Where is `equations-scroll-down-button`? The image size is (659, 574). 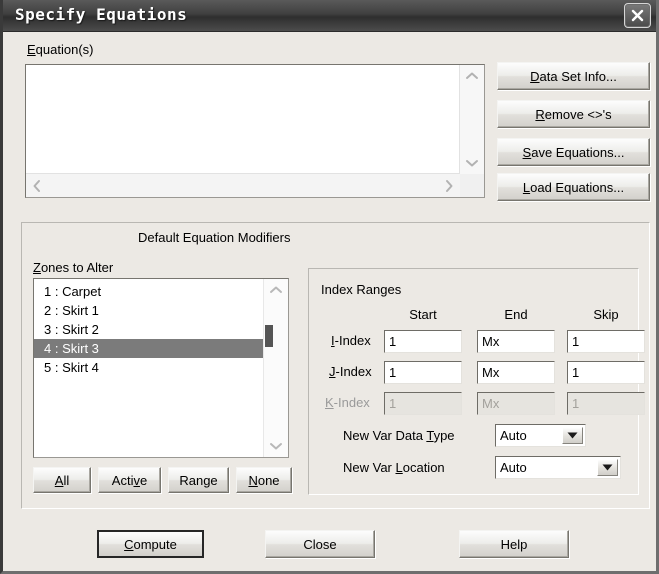
equations-scroll-down-button is located at coordinates (472, 163).